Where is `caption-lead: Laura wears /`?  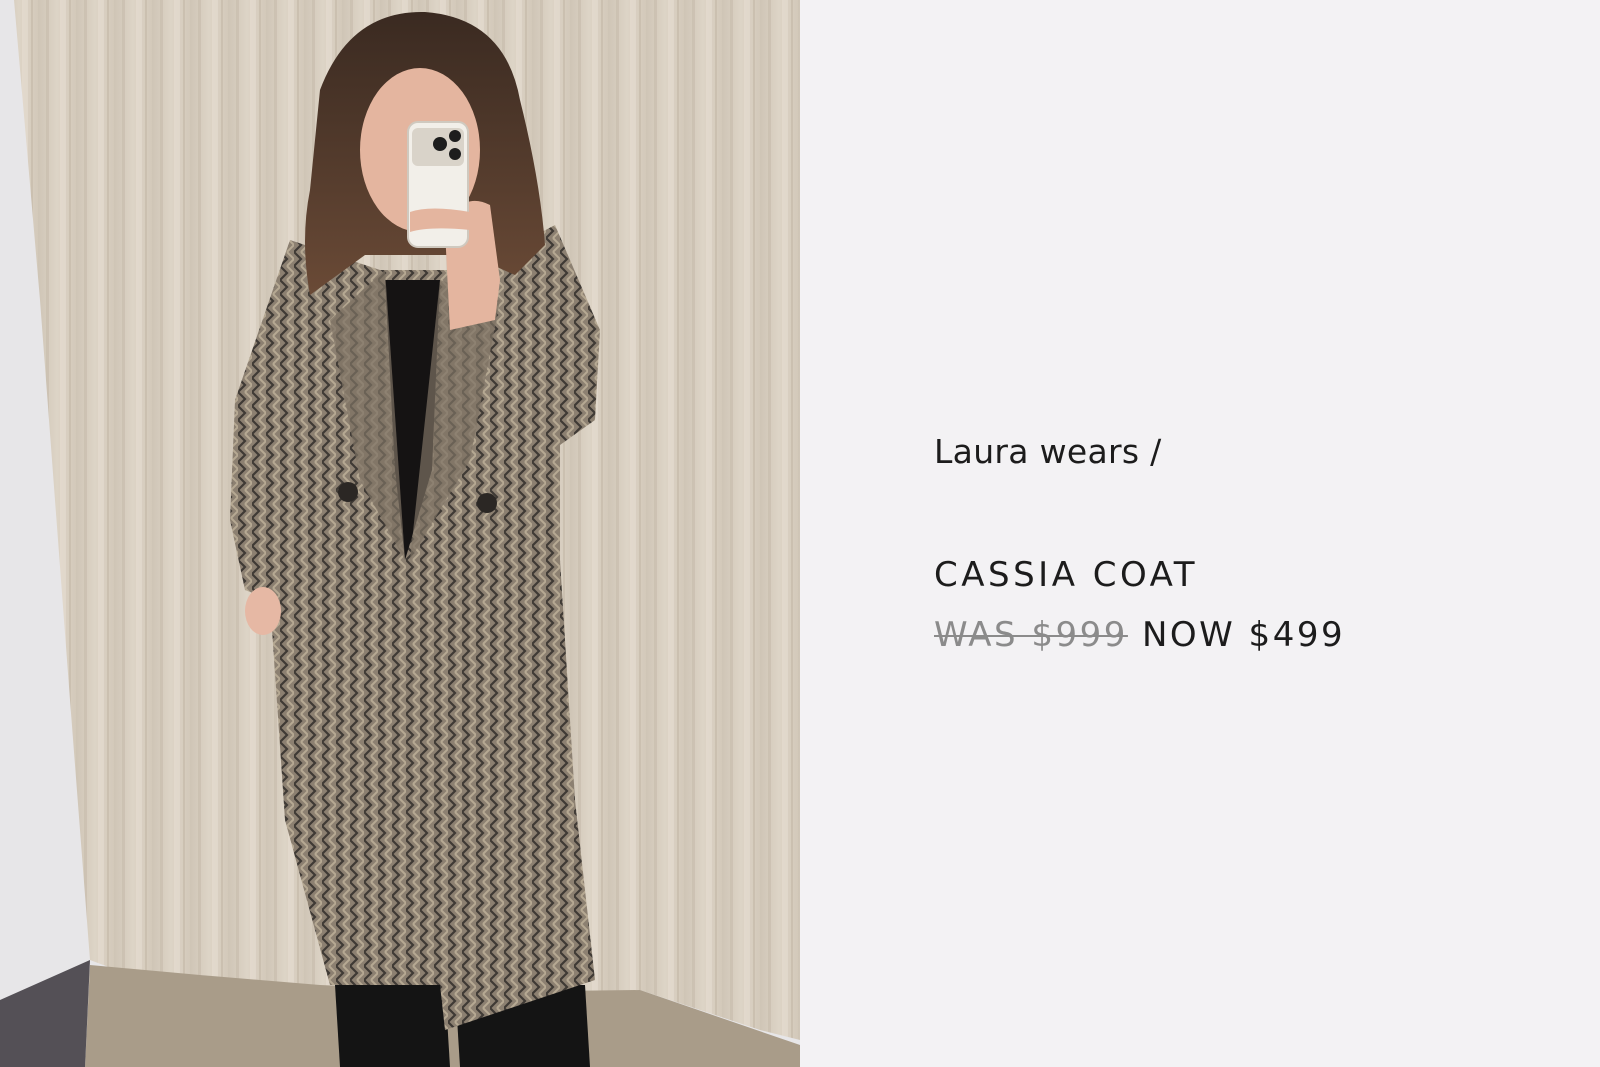 caption-lead: Laura wears / is located at coordinates (1048, 451).